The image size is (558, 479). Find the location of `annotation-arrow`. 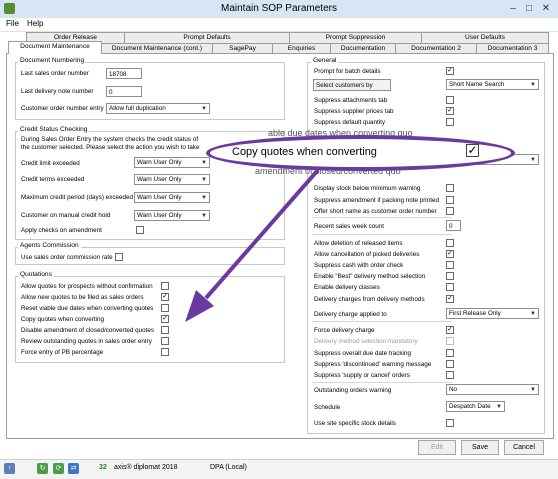

annotation-arrow is located at coordinates (252, 245).